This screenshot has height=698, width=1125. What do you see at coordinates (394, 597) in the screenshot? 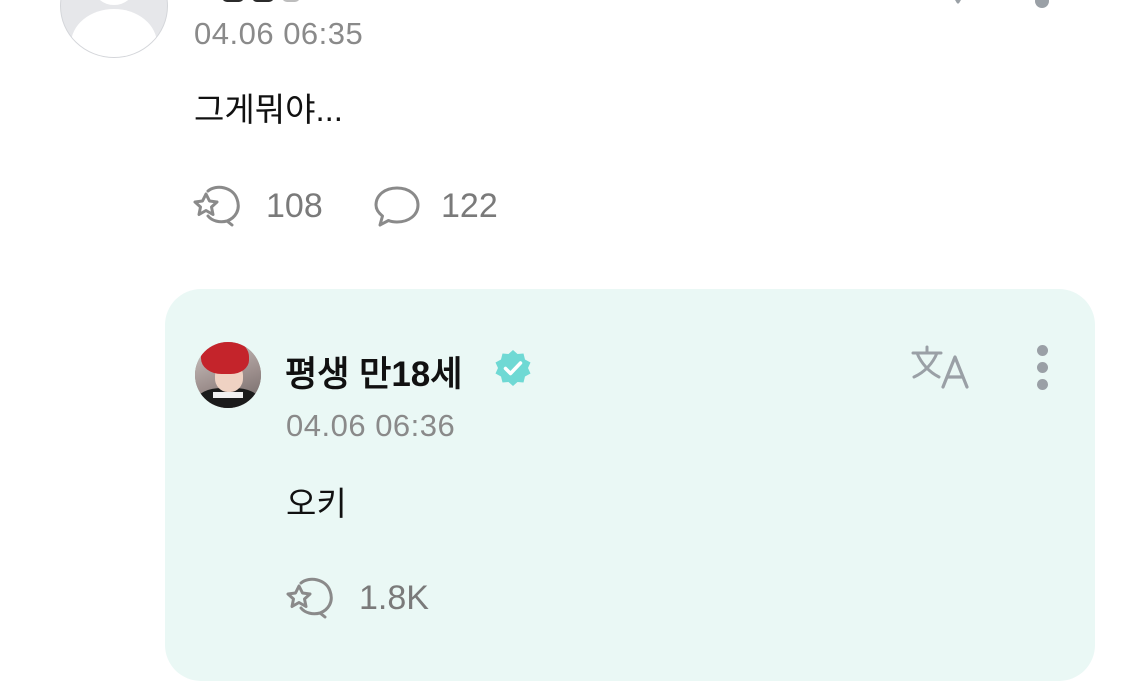
I see `like-count: 1.8K` at bounding box center [394, 597].